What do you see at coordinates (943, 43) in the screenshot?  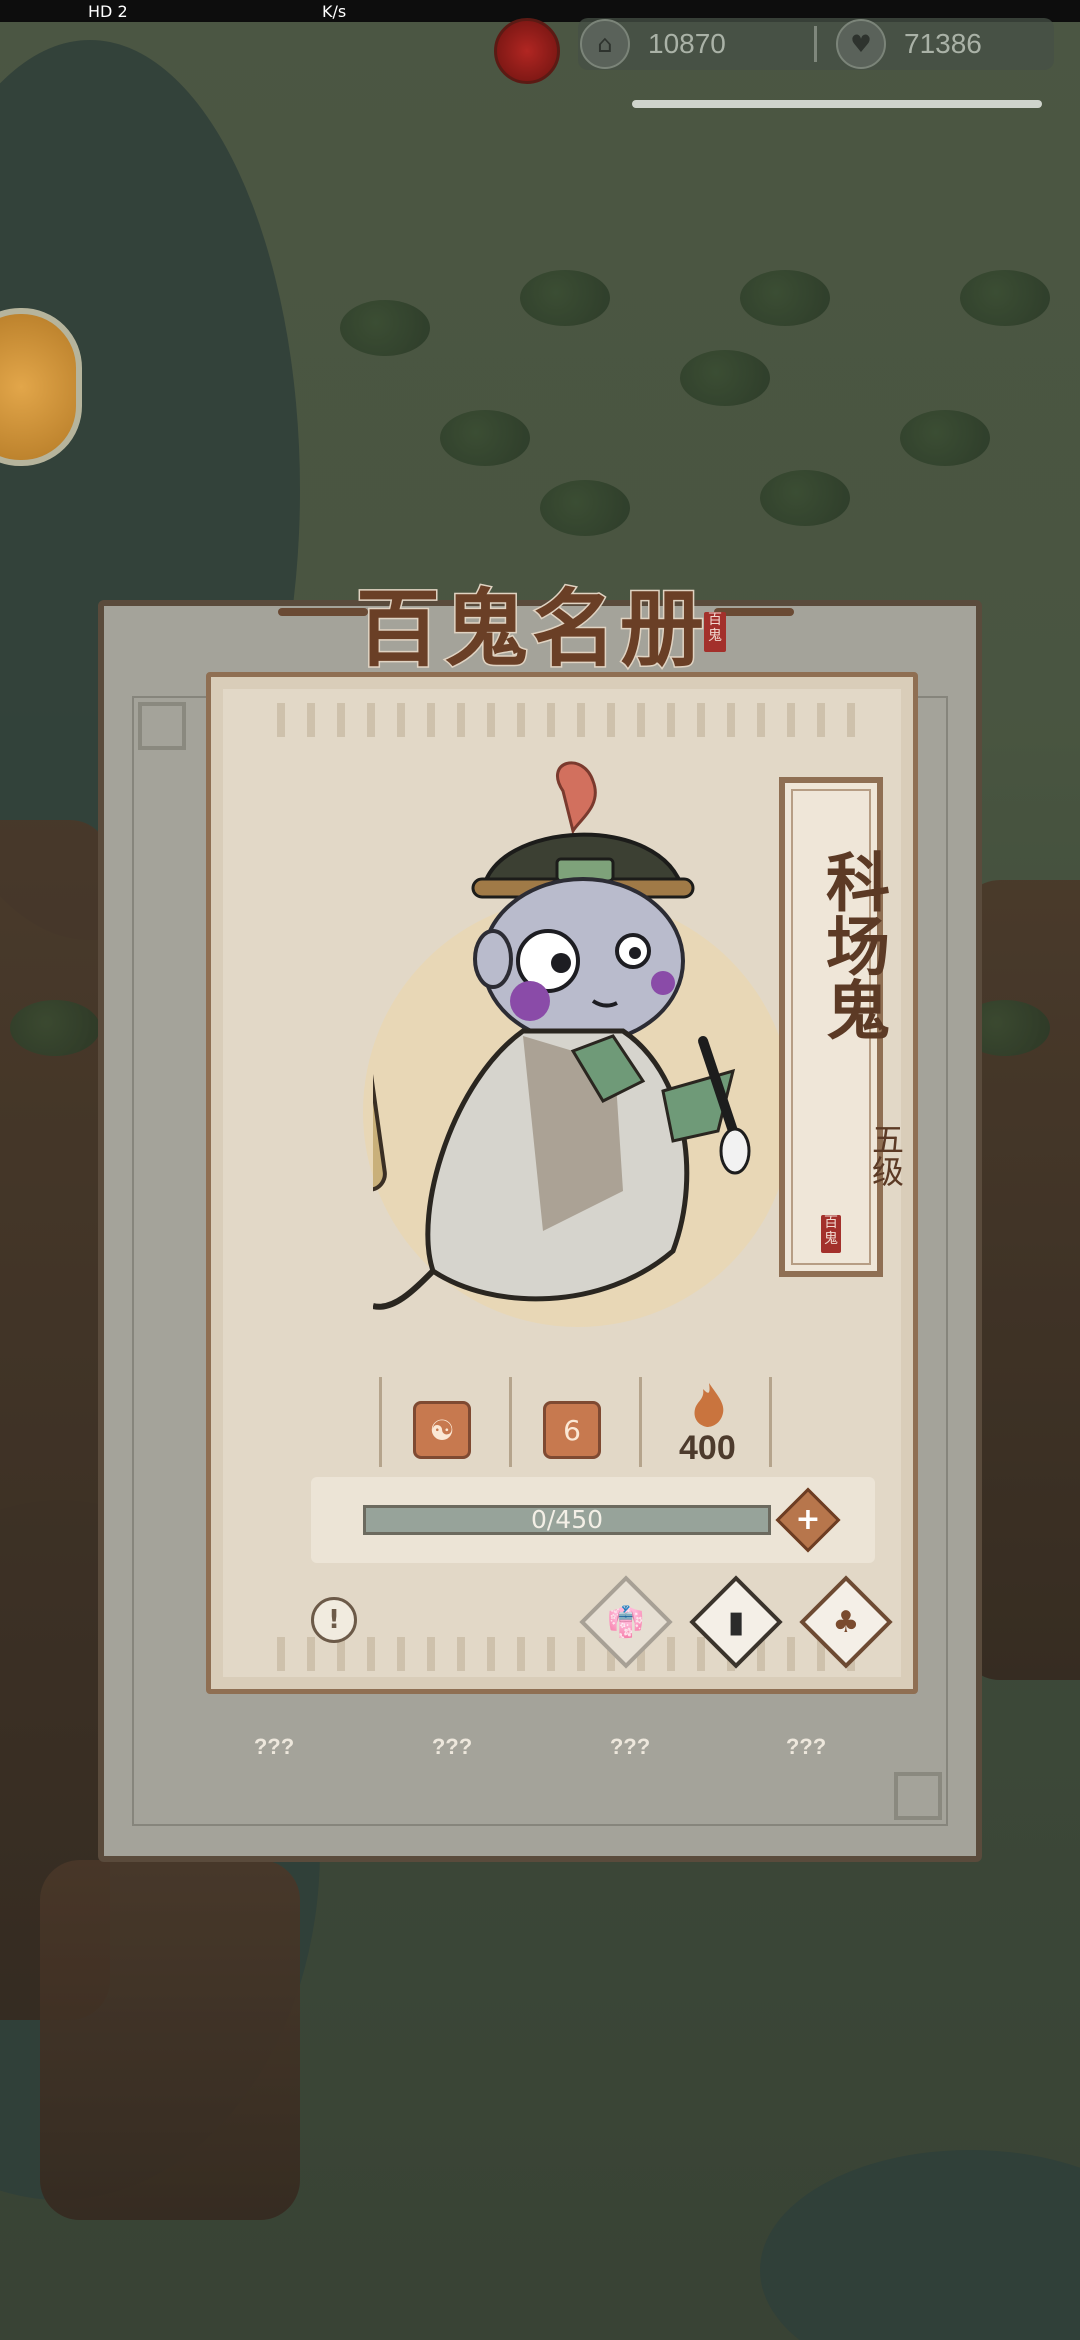 I see `heart-resource-value: 71386` at bounding box center [943, 43].